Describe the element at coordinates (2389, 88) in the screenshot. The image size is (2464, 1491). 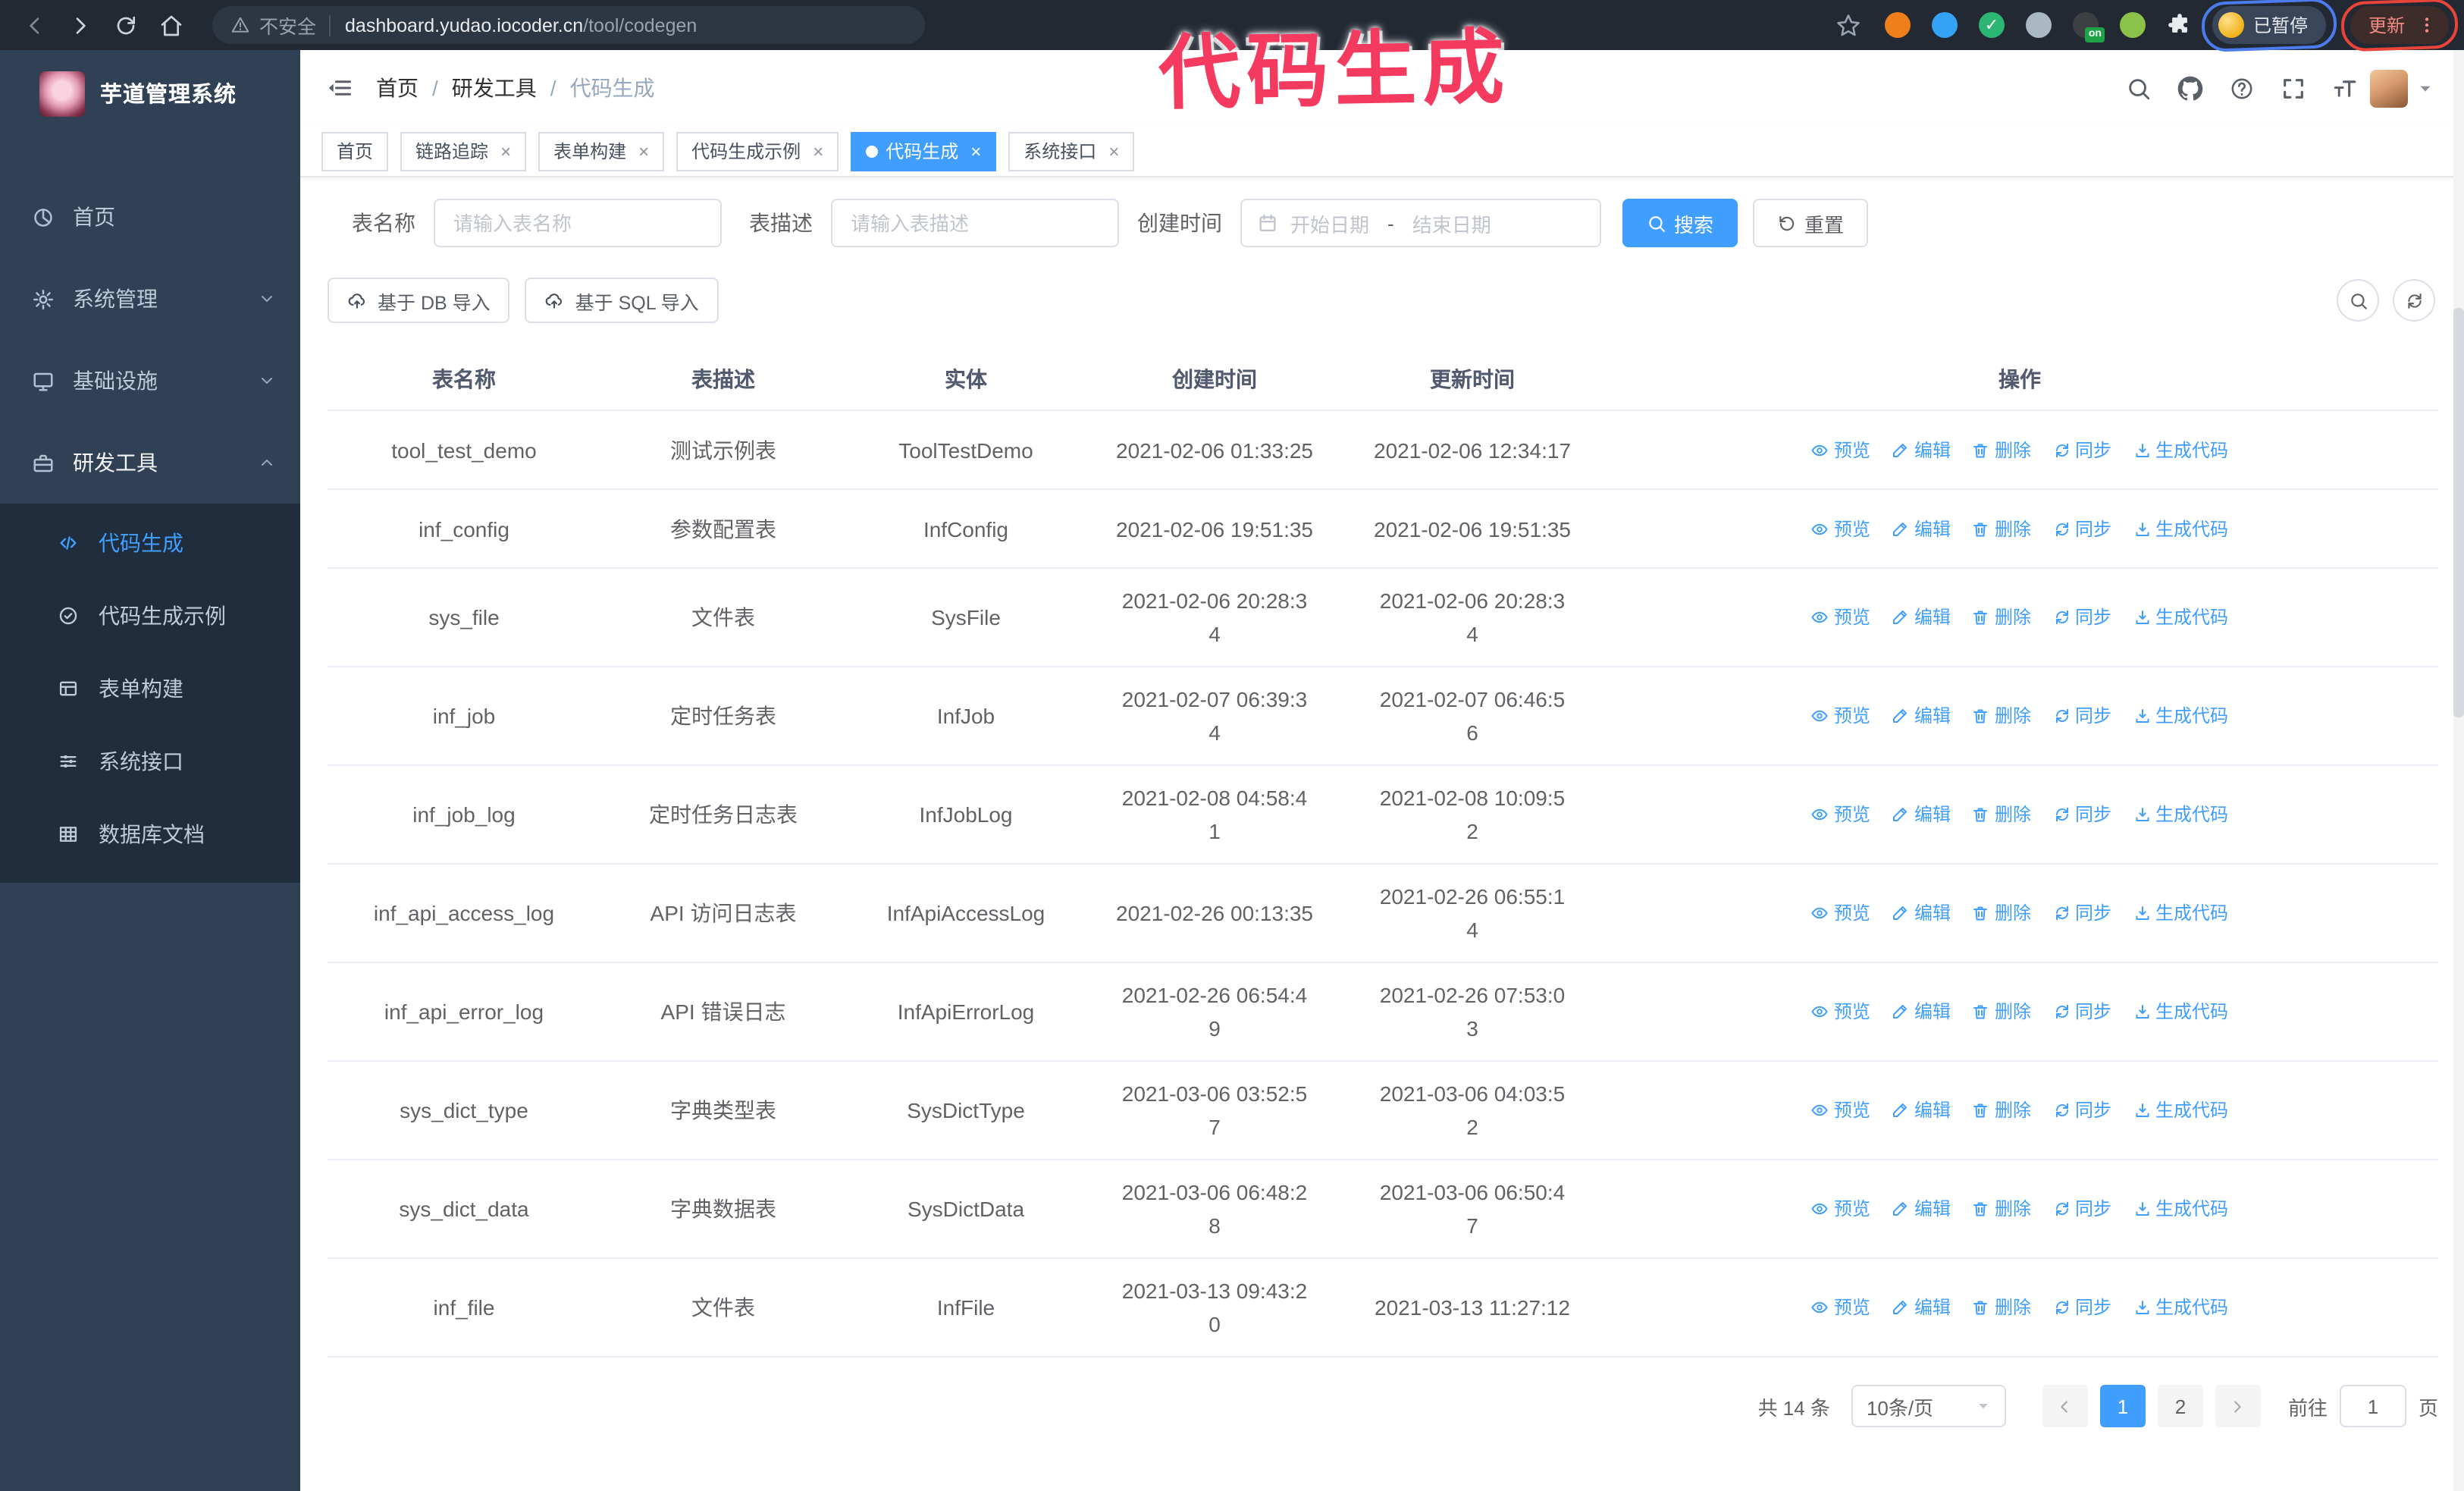
I see `user-avatar` at that location.